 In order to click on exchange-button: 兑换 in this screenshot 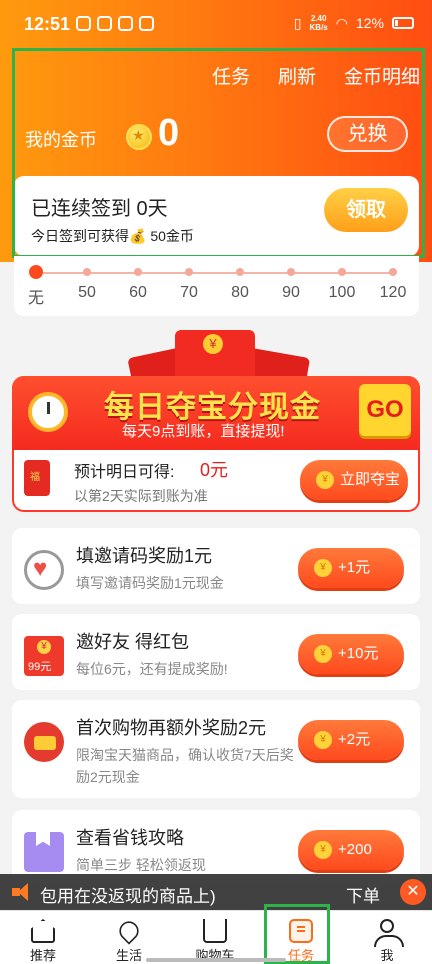, I will do `click(367, 134)`.